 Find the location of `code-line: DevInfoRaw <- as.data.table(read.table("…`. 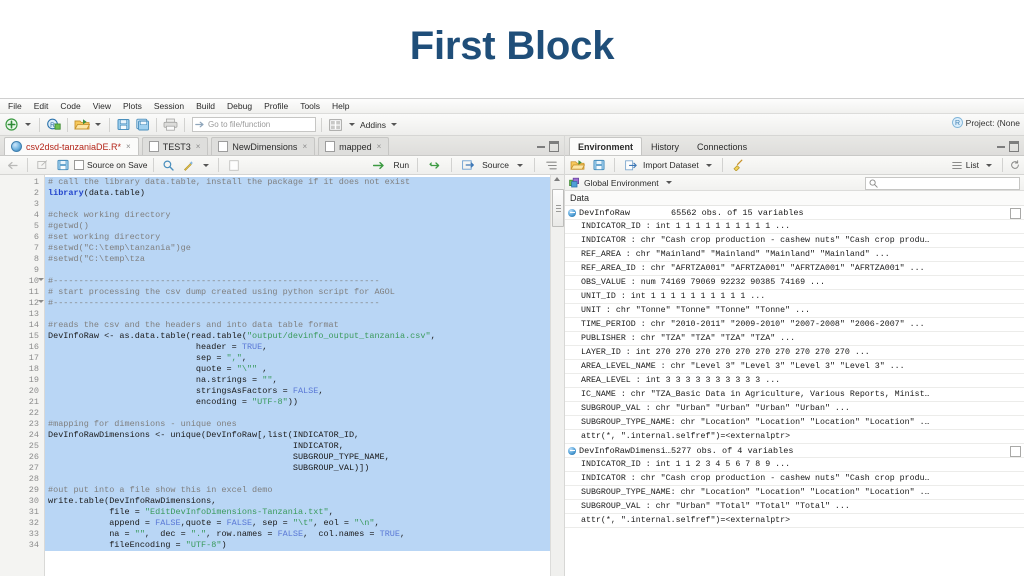

code-line: DevInfoRaw <- as.data.table(read.table("… is located at coordinates (297, 336).